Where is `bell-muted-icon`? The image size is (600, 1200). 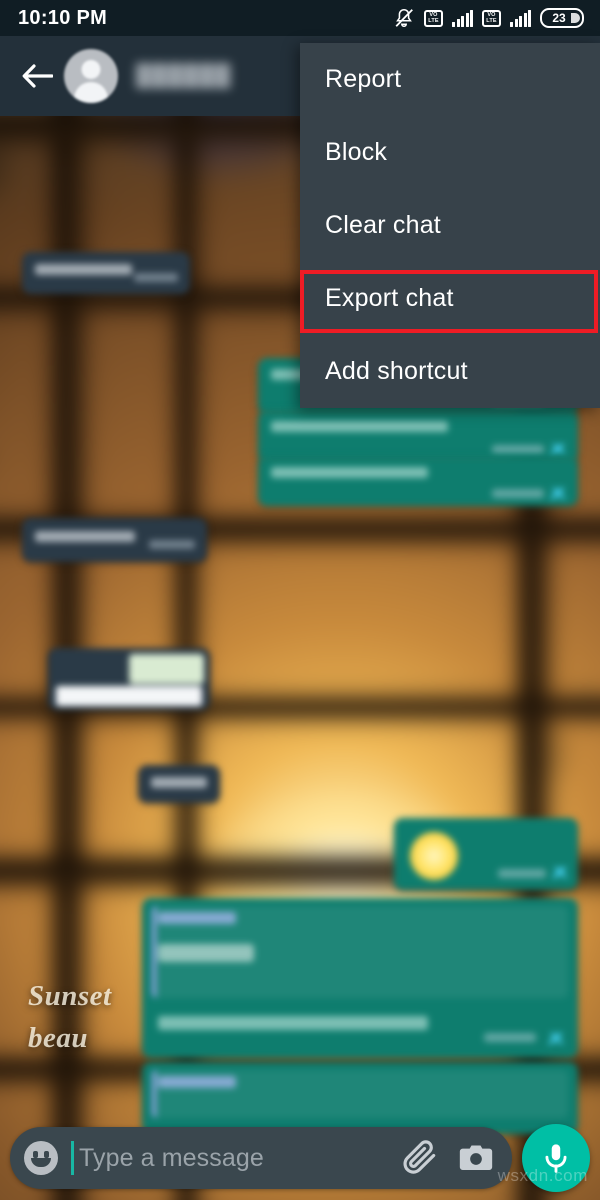
bell-muted-icon is located at coordinates (404, 18).